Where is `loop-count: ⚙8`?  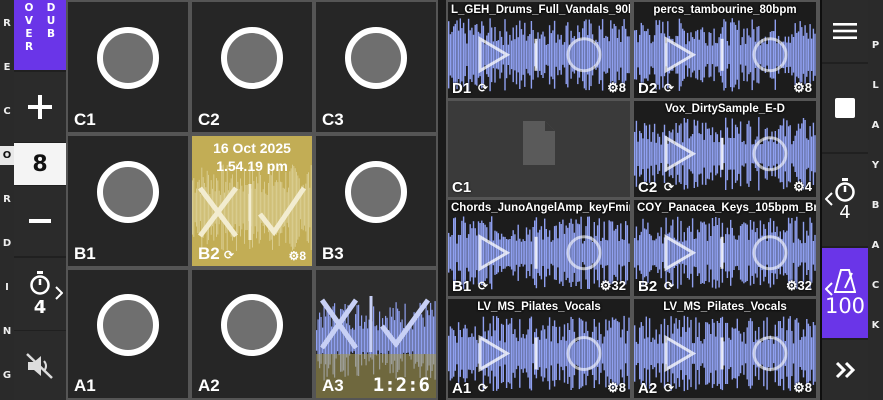
loop-count: ⚙8 is located at coordinates (616, 388).